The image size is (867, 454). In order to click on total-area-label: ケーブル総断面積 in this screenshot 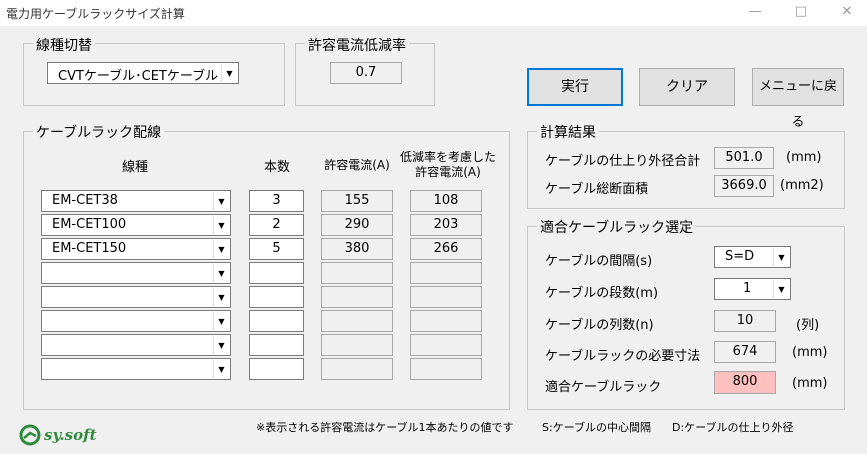, I will do `click(597, 189)`.